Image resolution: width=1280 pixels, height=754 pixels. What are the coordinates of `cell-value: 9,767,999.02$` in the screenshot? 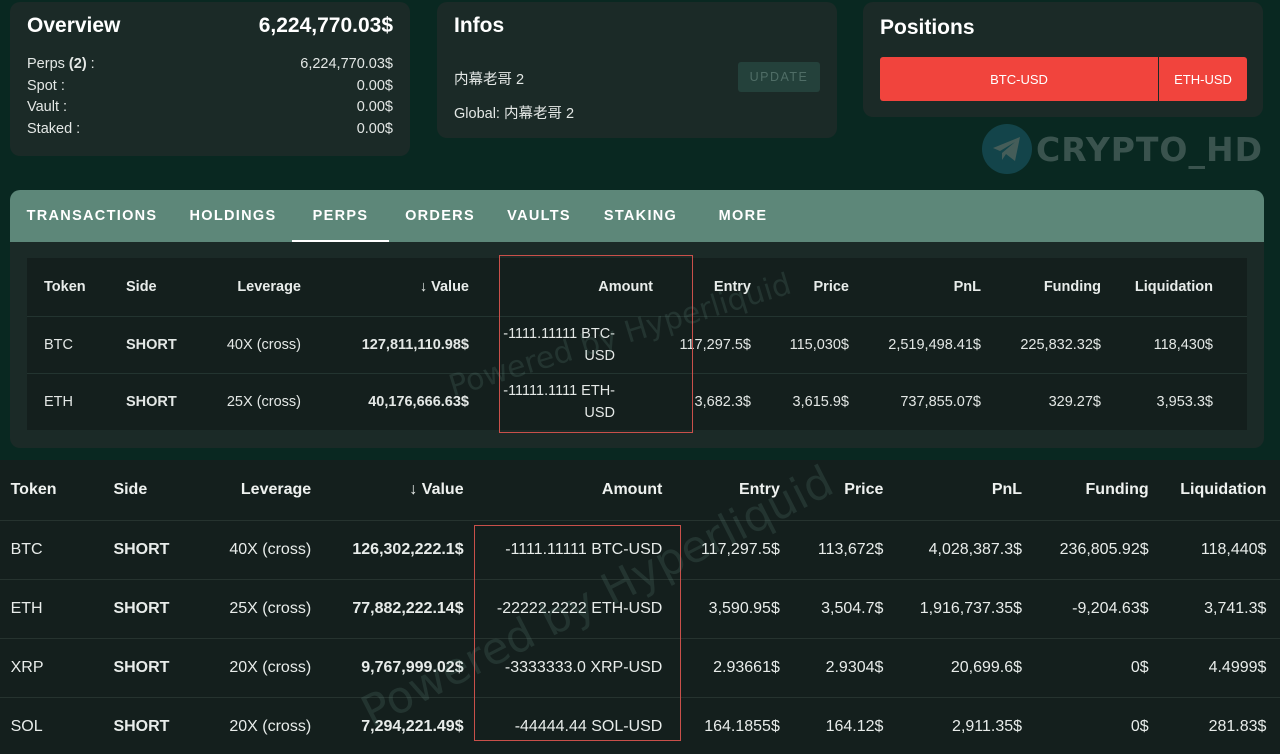 It's located at (387, 667).